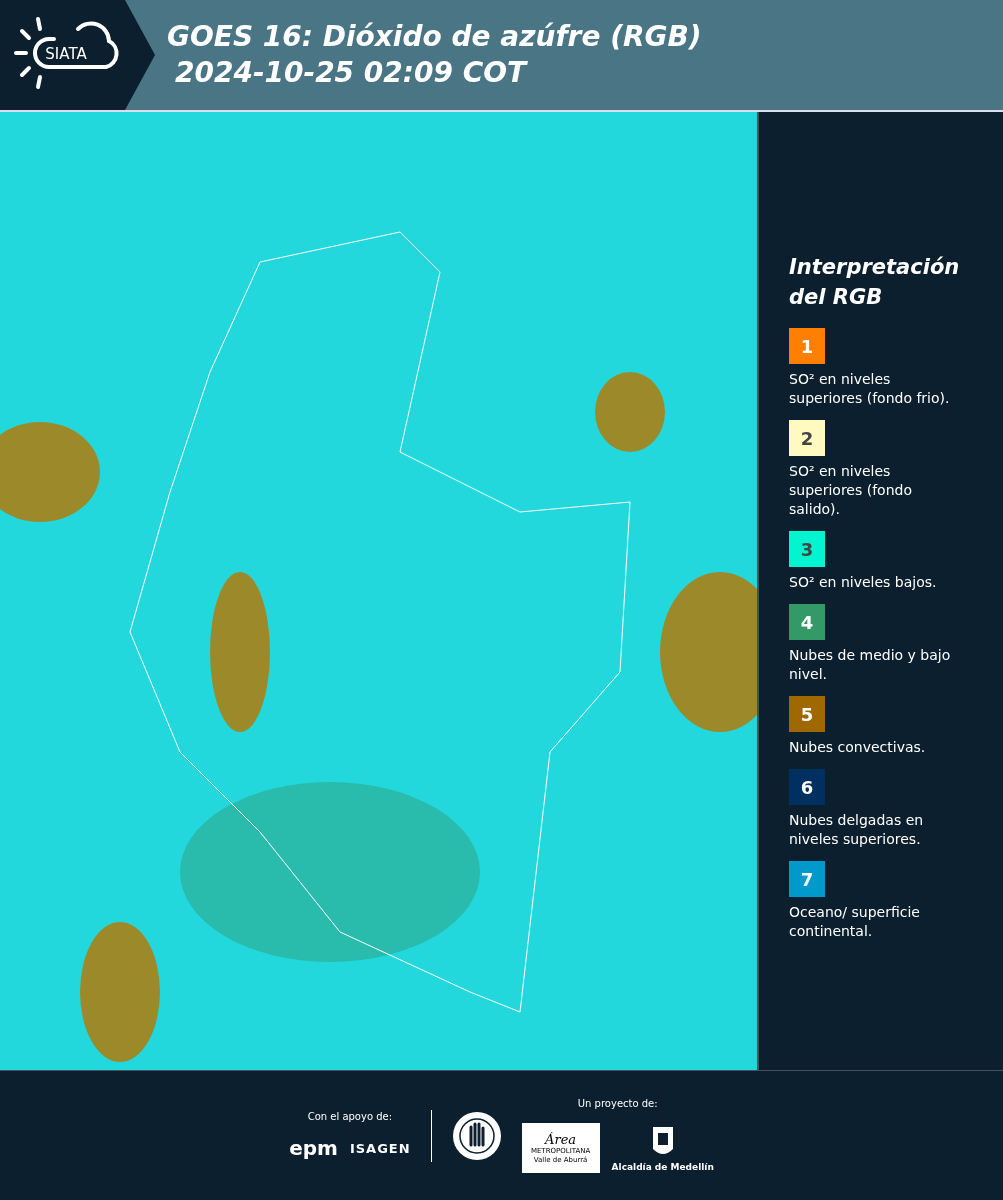  What do you see at coordinates (807, 622) in the screenshot?
I see `legend-swatch: 4` at bounding box center [807, 622].